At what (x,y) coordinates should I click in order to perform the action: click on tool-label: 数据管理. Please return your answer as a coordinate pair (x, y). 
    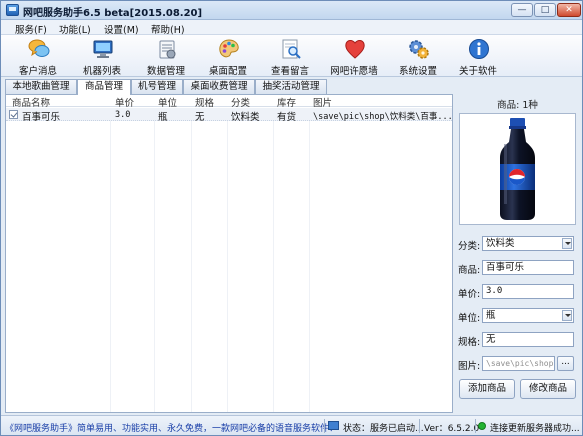
    Looking at the image, I should click on (165, 71).